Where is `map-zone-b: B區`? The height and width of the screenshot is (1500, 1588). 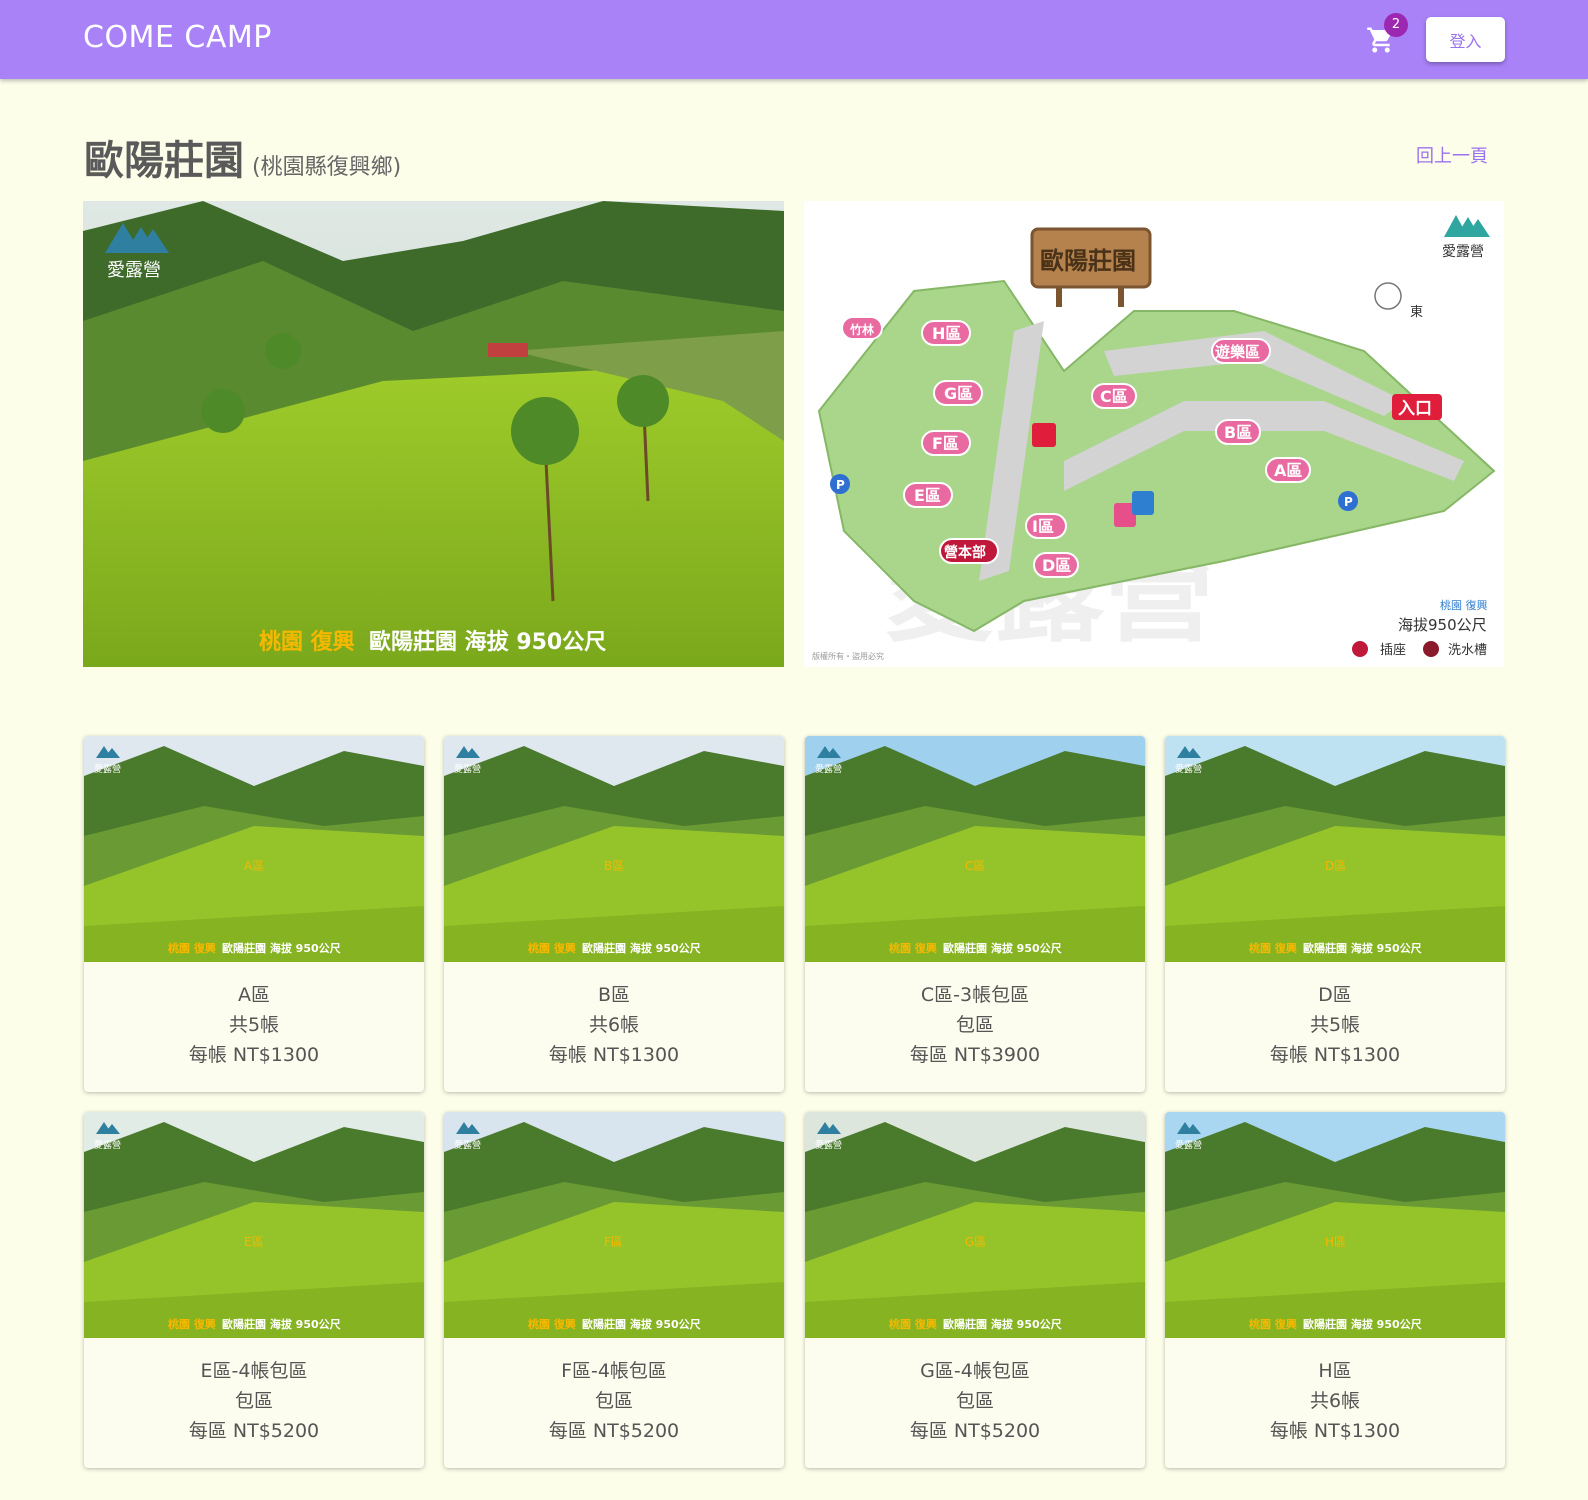 map-zone-b: B區 is located at coordinates (1238, 432).